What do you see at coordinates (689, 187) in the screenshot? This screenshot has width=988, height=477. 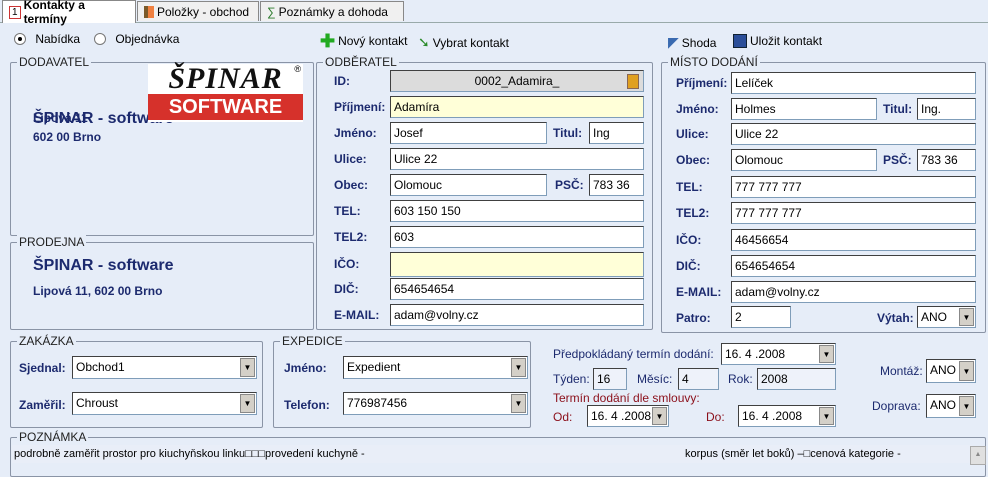 I see `delivery-tel-label: TEL:` at bounding box center [689, 187].